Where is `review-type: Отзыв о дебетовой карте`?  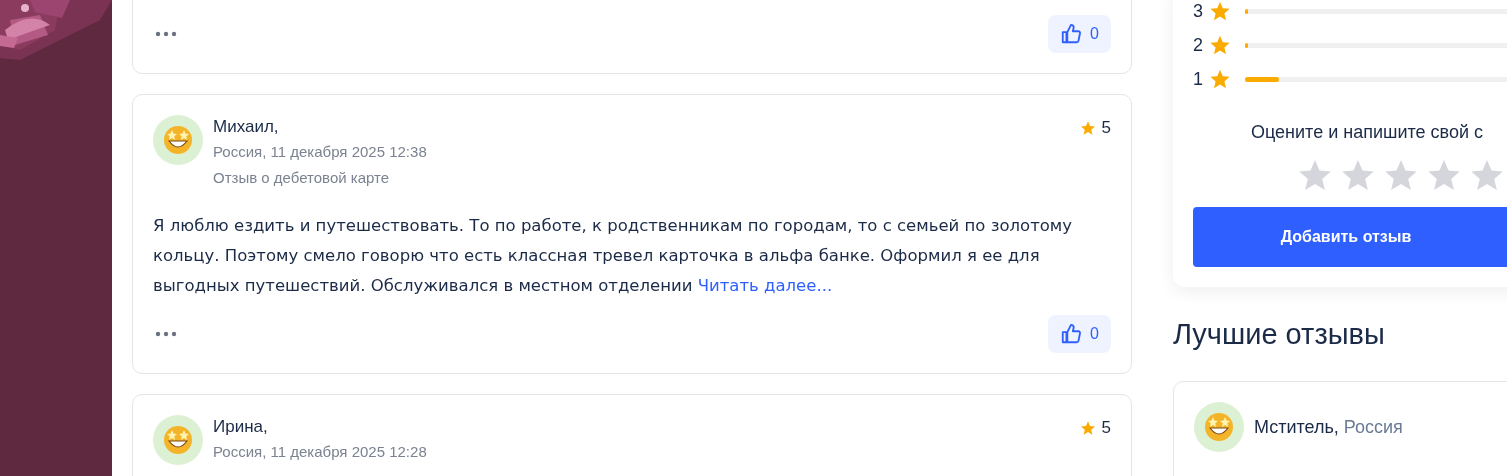
review-type: Отзыв о дебетовой карте is located at coordinates (302, 178).